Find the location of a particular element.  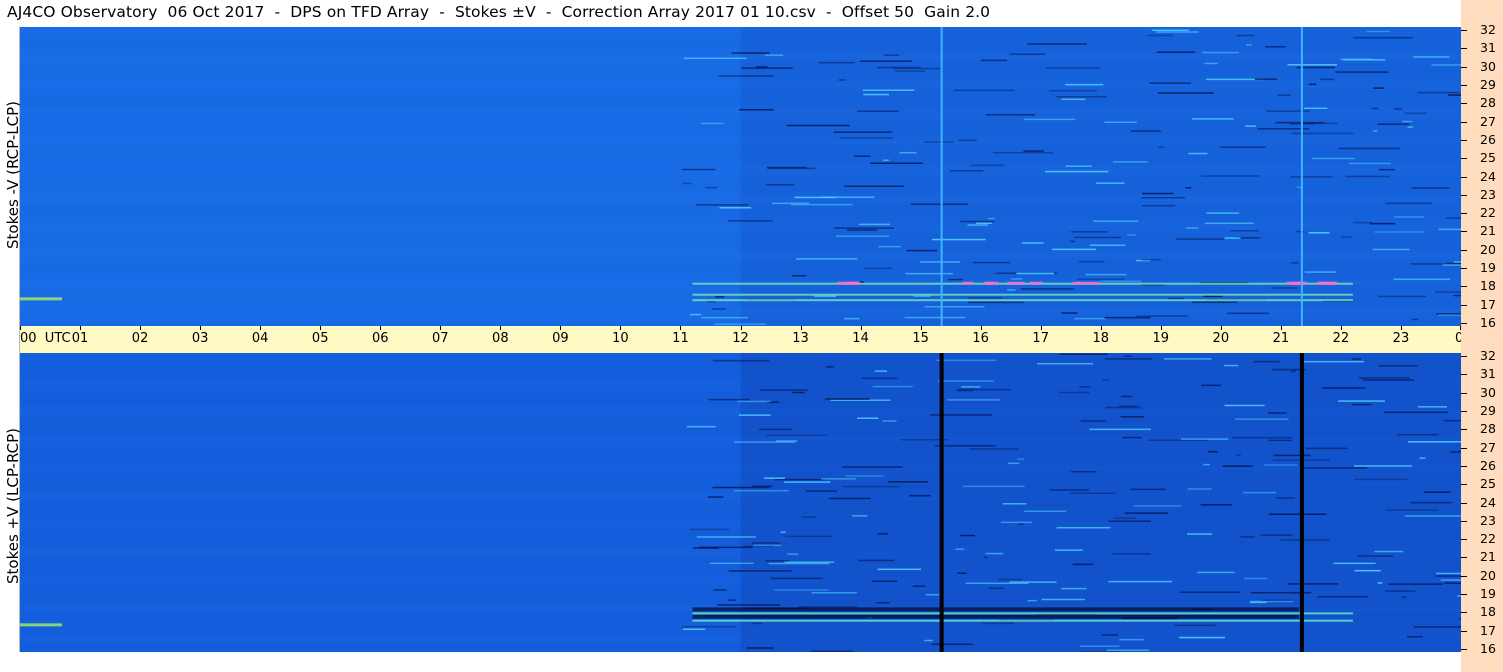

emission-band is located at coordinates (1022, 300).